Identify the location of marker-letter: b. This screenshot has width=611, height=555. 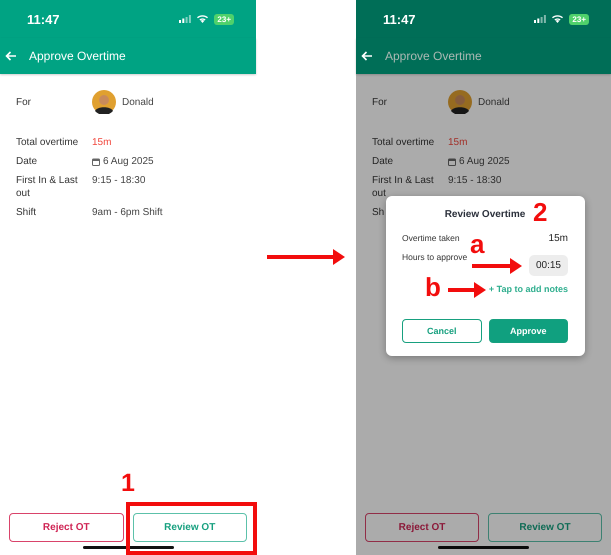
(433, 287).